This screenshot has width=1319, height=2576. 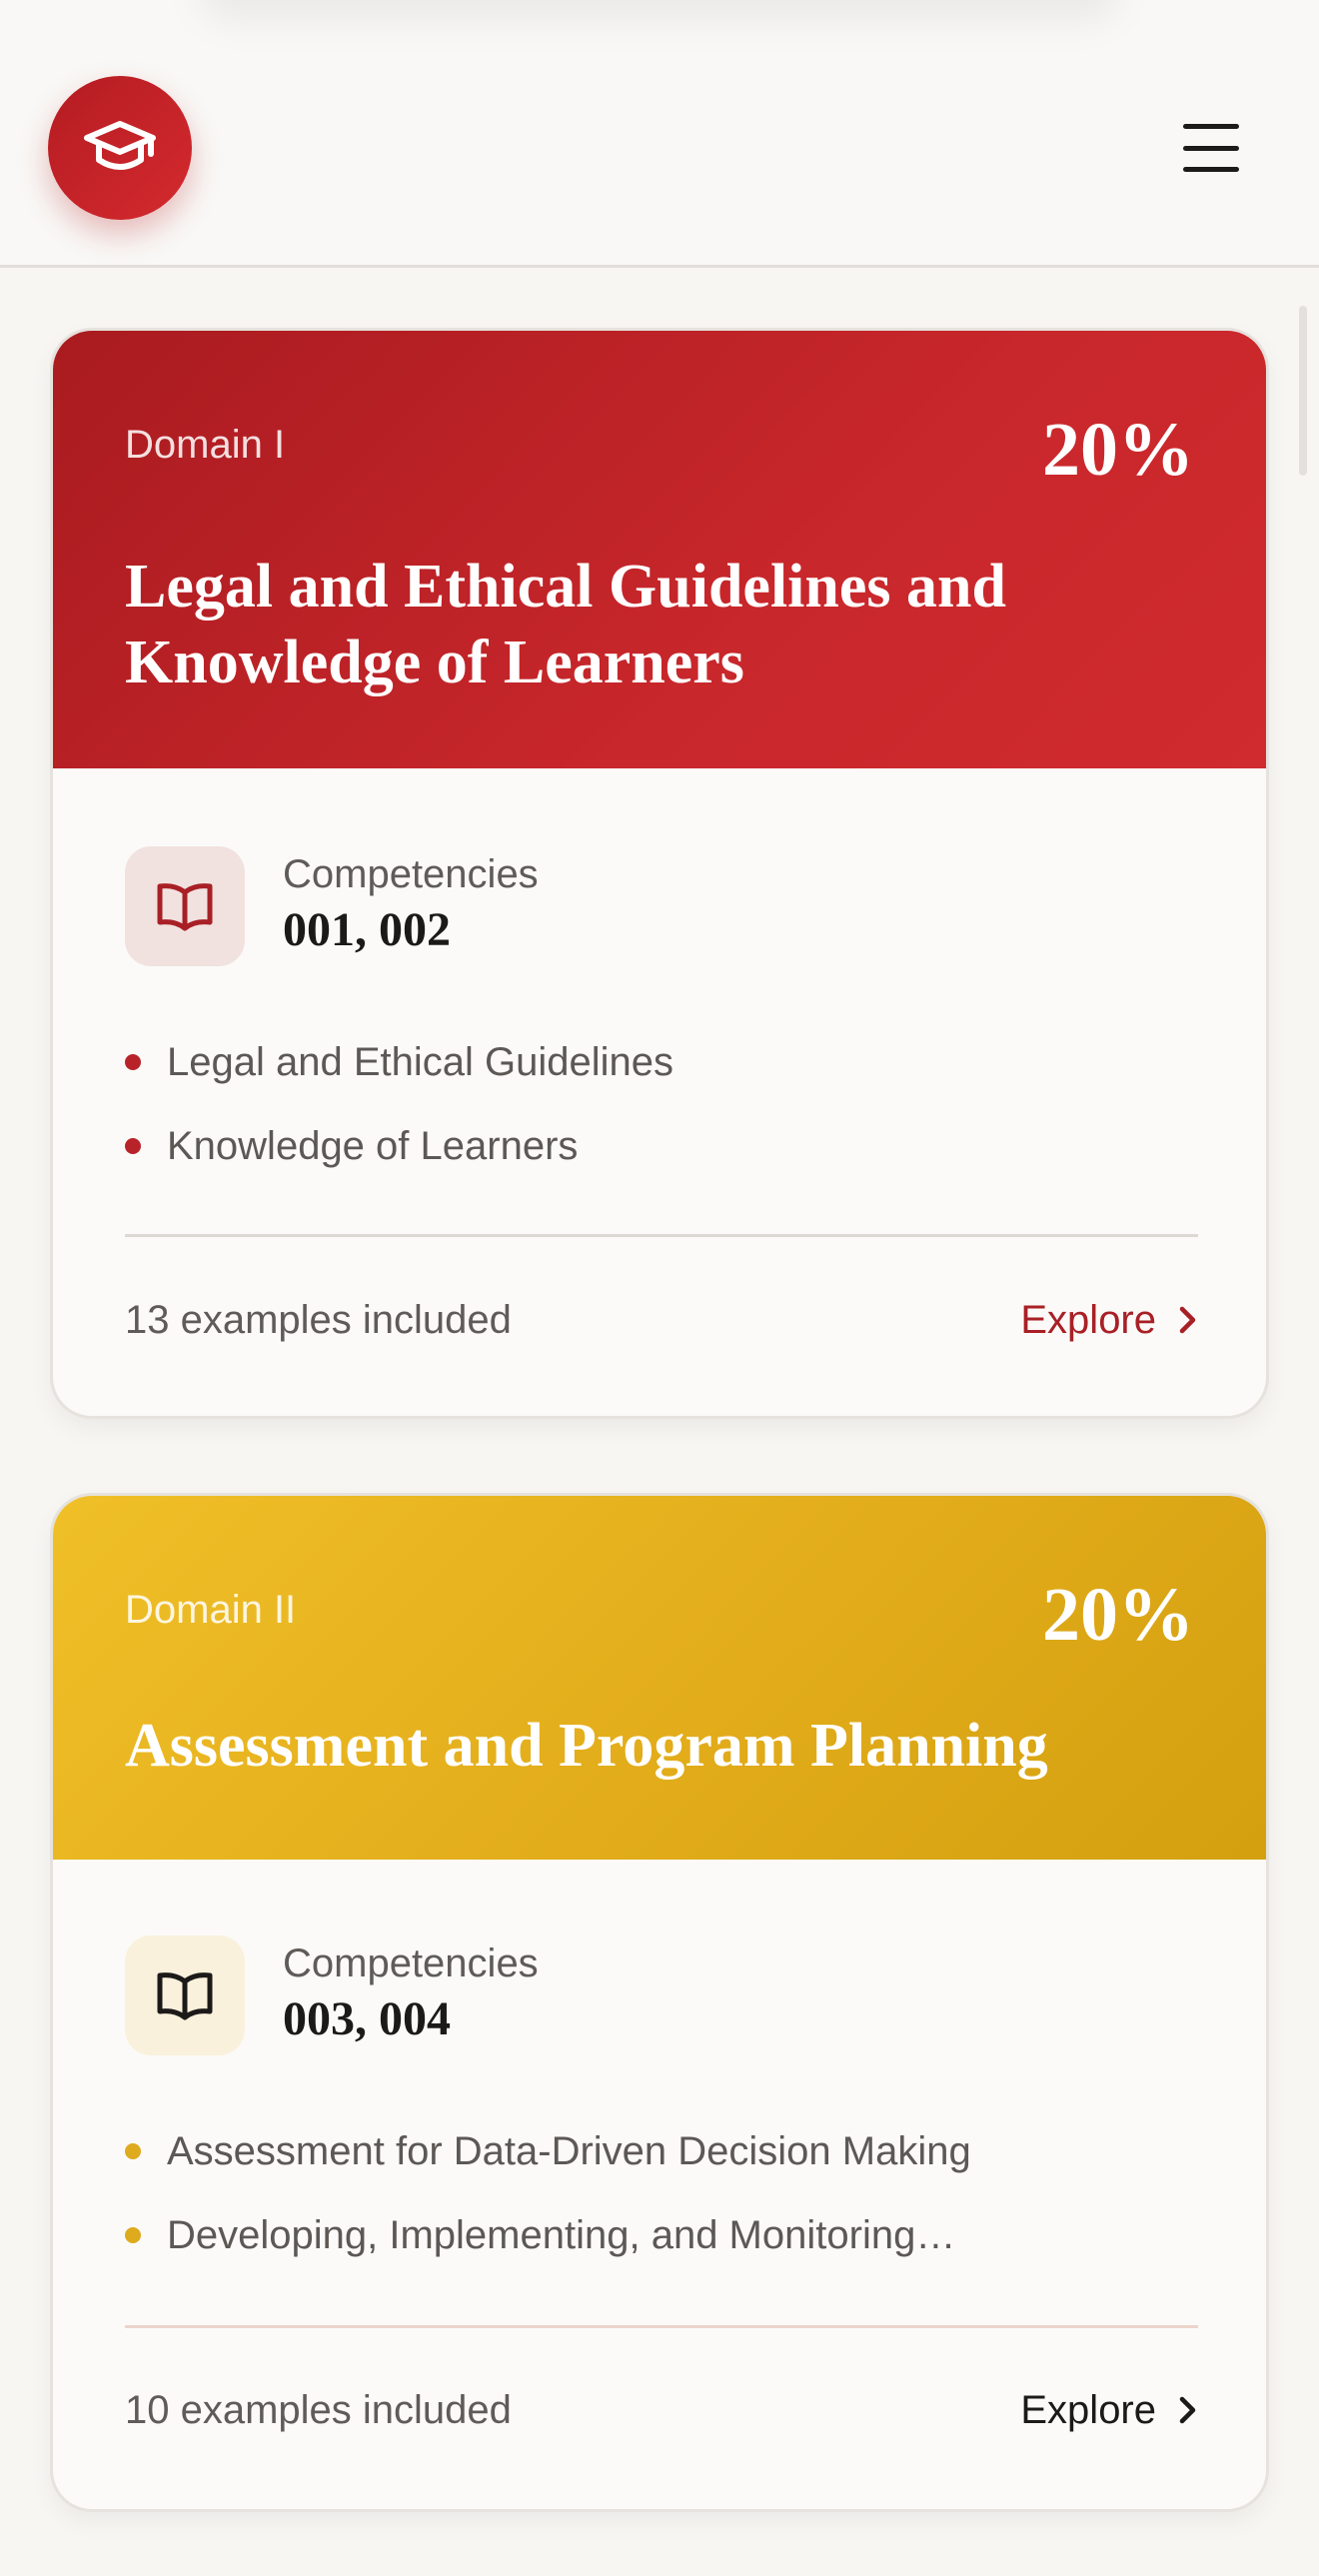 I want to click on competencies-row: Competencies 003, 004, so click(x=332, y=1995).